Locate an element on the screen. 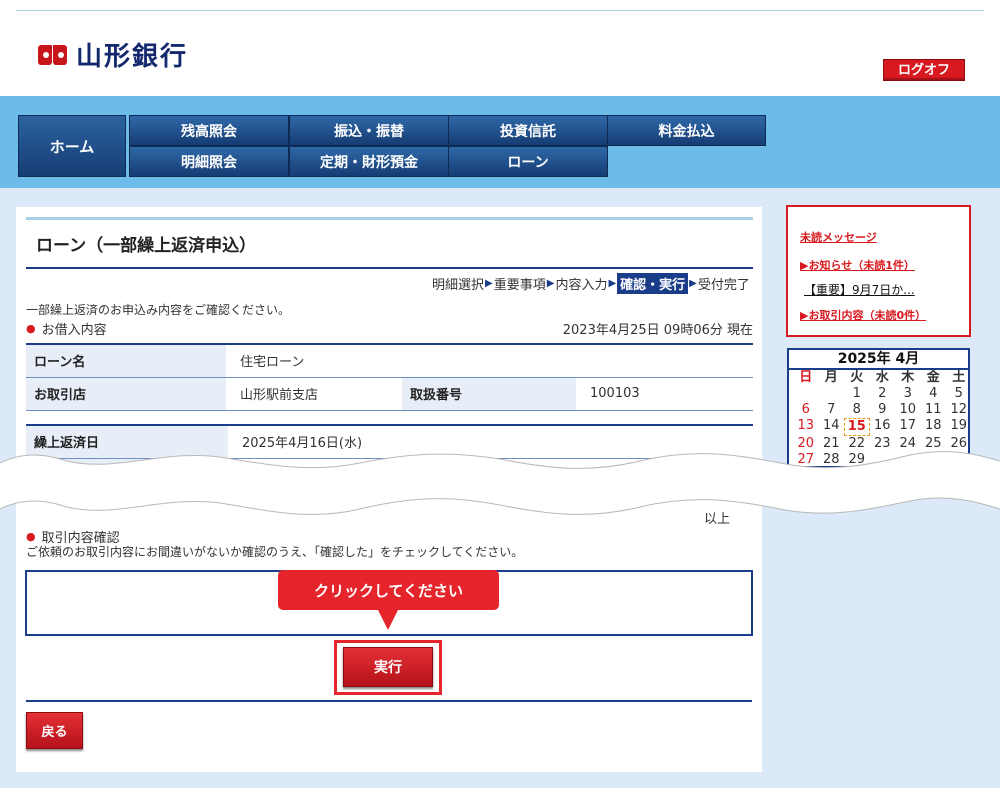  loan-name-value: 住宅ローン is located at coordinates (489, 361).